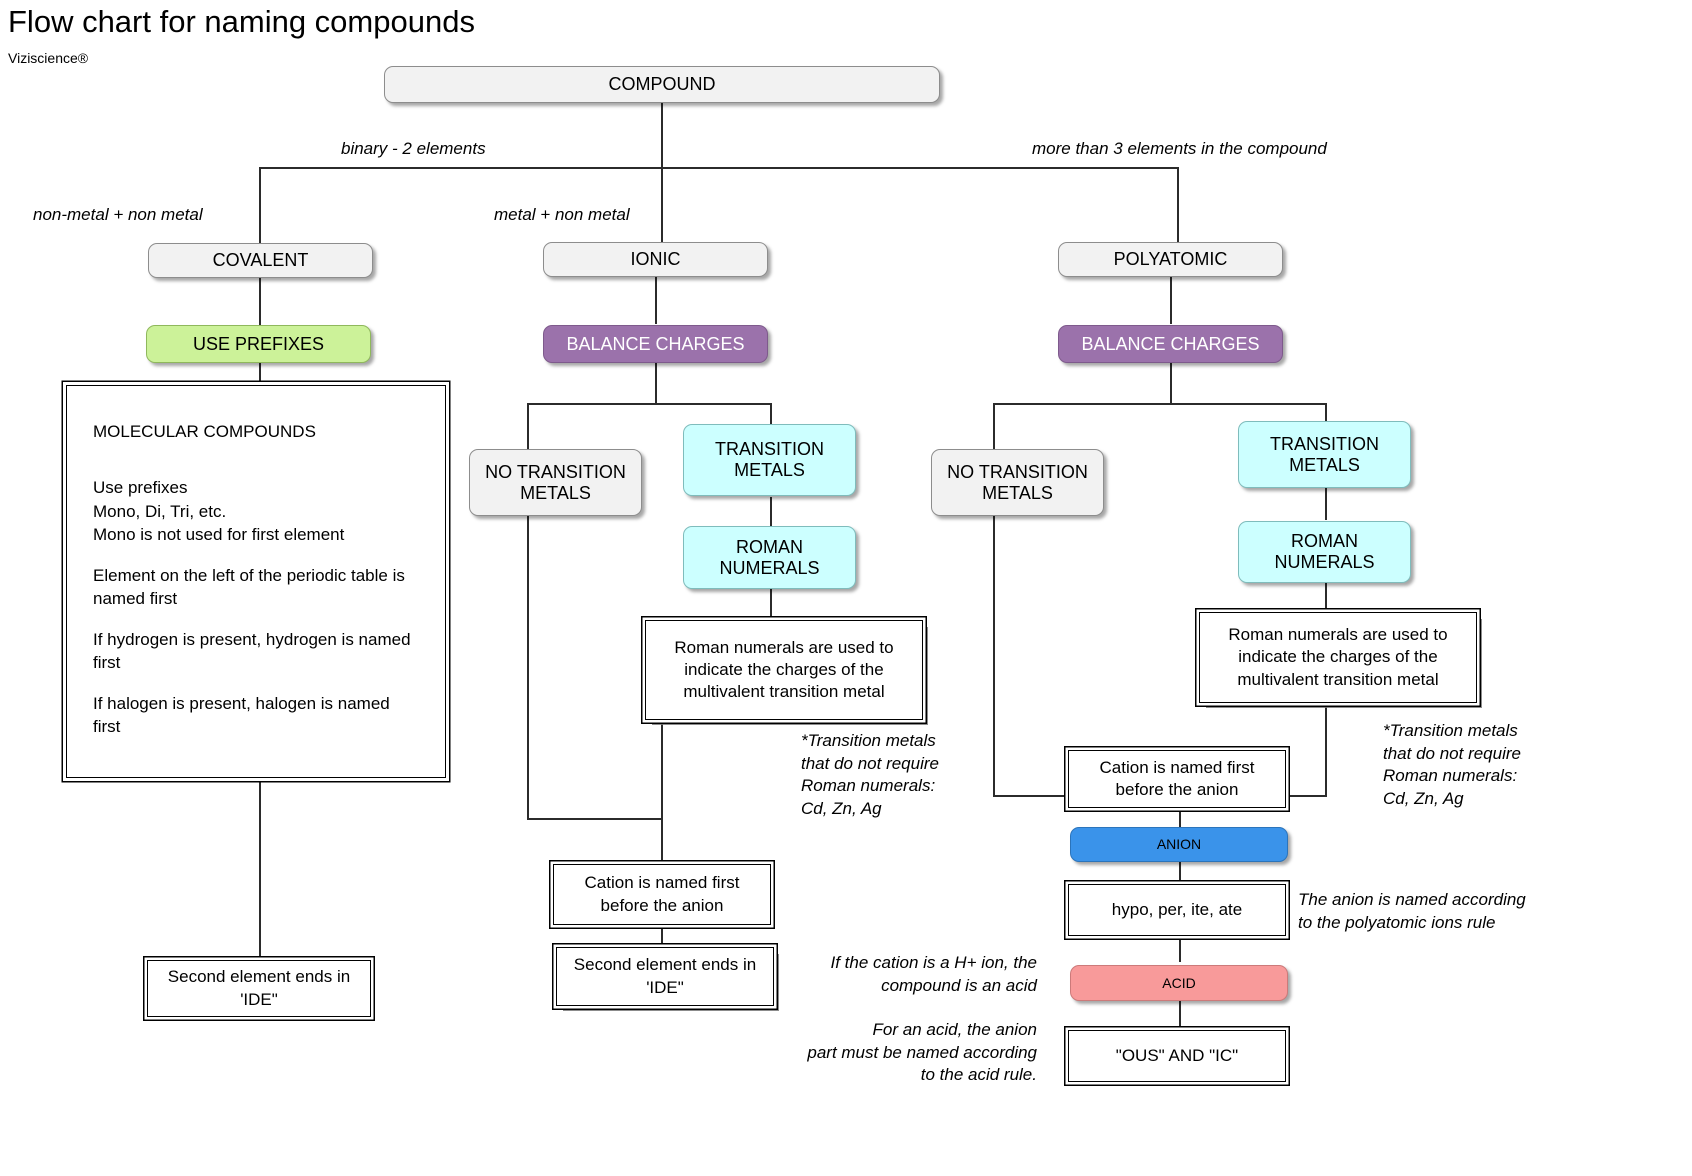 The height and width of the screenshot is (1176, 1692). Describe the element at coordinates (1326, 504) in the screenshot. I see `edge-transition-roman-poly` at that location.